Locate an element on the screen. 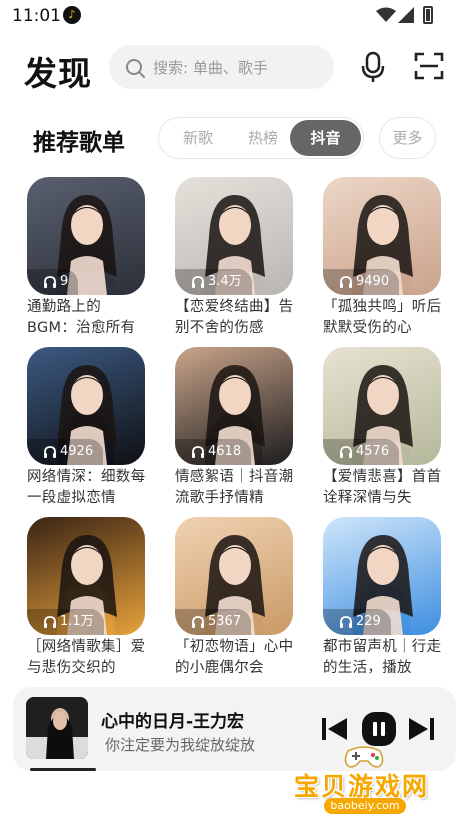  tab-group: 新歌 热榜 抖音 is located at coordinates (261, 138).